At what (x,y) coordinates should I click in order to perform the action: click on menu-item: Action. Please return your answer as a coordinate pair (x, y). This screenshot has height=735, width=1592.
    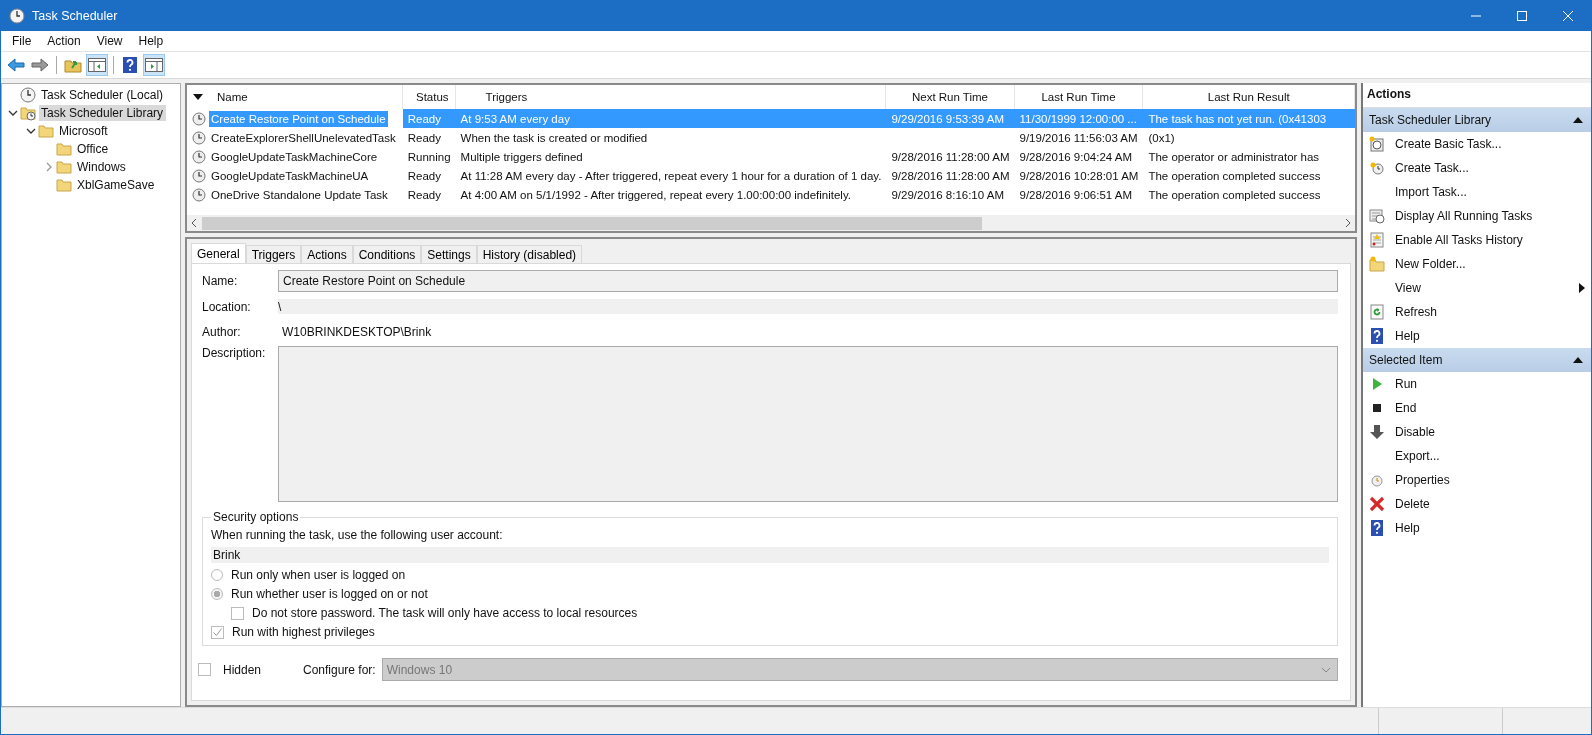
    Looking at the image, I should click on (64, 41).